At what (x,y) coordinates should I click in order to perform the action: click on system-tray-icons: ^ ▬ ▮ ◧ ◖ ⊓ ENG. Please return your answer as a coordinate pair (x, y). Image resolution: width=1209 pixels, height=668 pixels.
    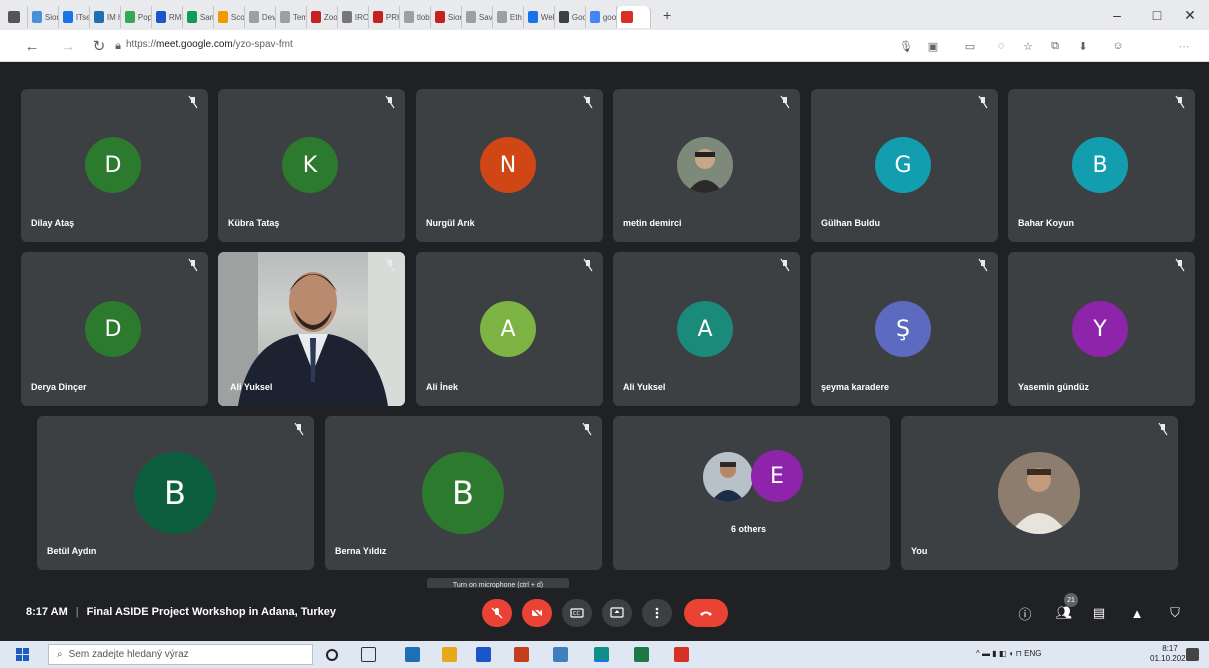
    Looking at the image, I should click on (1008, 653).